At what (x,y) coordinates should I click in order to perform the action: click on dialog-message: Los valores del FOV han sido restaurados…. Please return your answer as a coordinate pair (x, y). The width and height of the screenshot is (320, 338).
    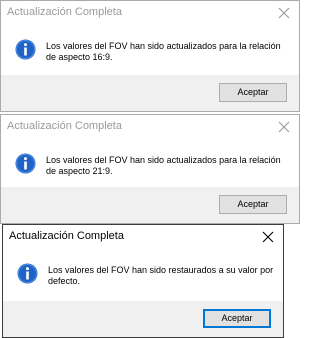
    Looking at the image, I should click on (161, 275).